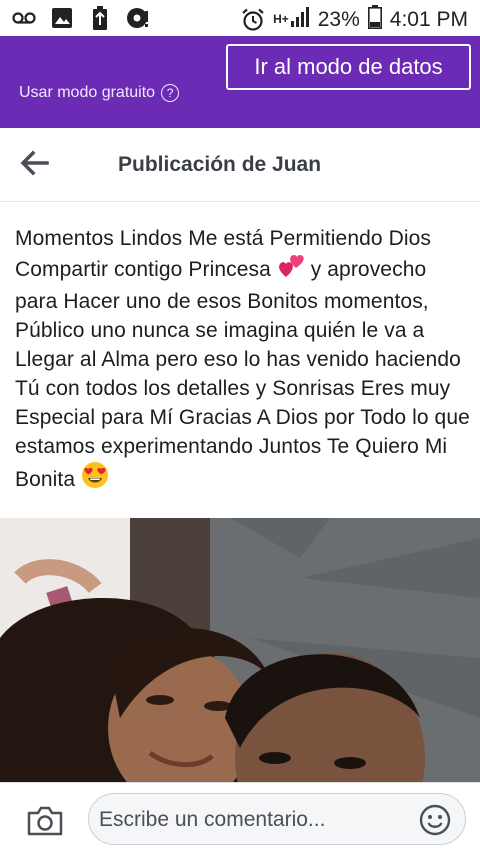 The height and width of the screenshot is (854, 480). Describe the element at coordinates (170, 93) in the screenshot. I see `help-icon: ?` at that location.